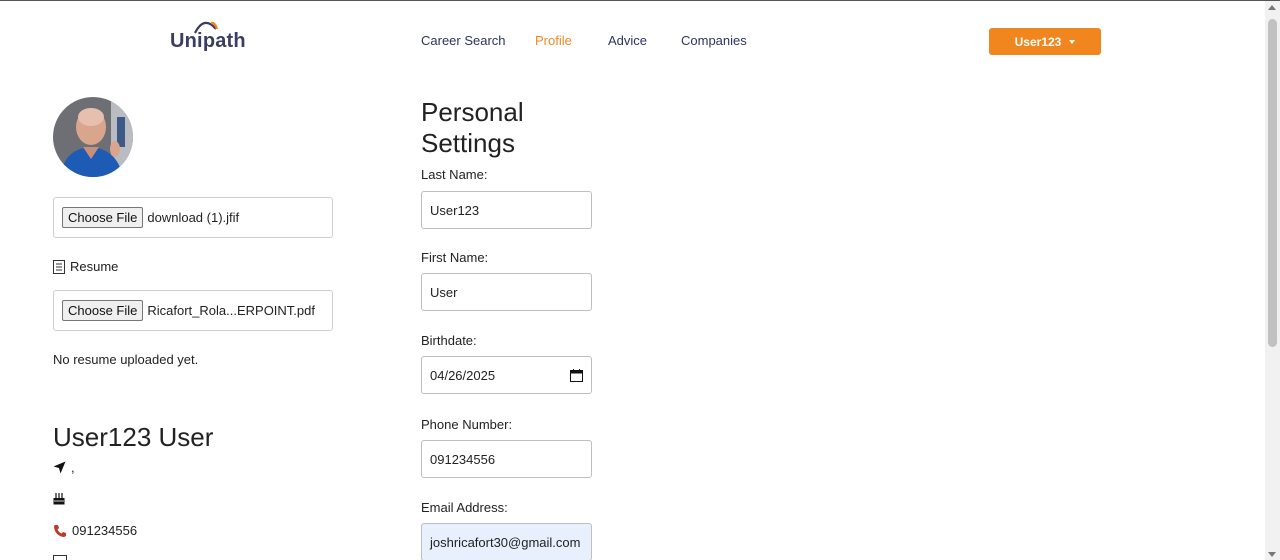 The width and height of the screenshot is (1280, 560). Describe the element at coordinates (133, 437) in the screenshot. I see `profile-full-name: User123 User` at that location.